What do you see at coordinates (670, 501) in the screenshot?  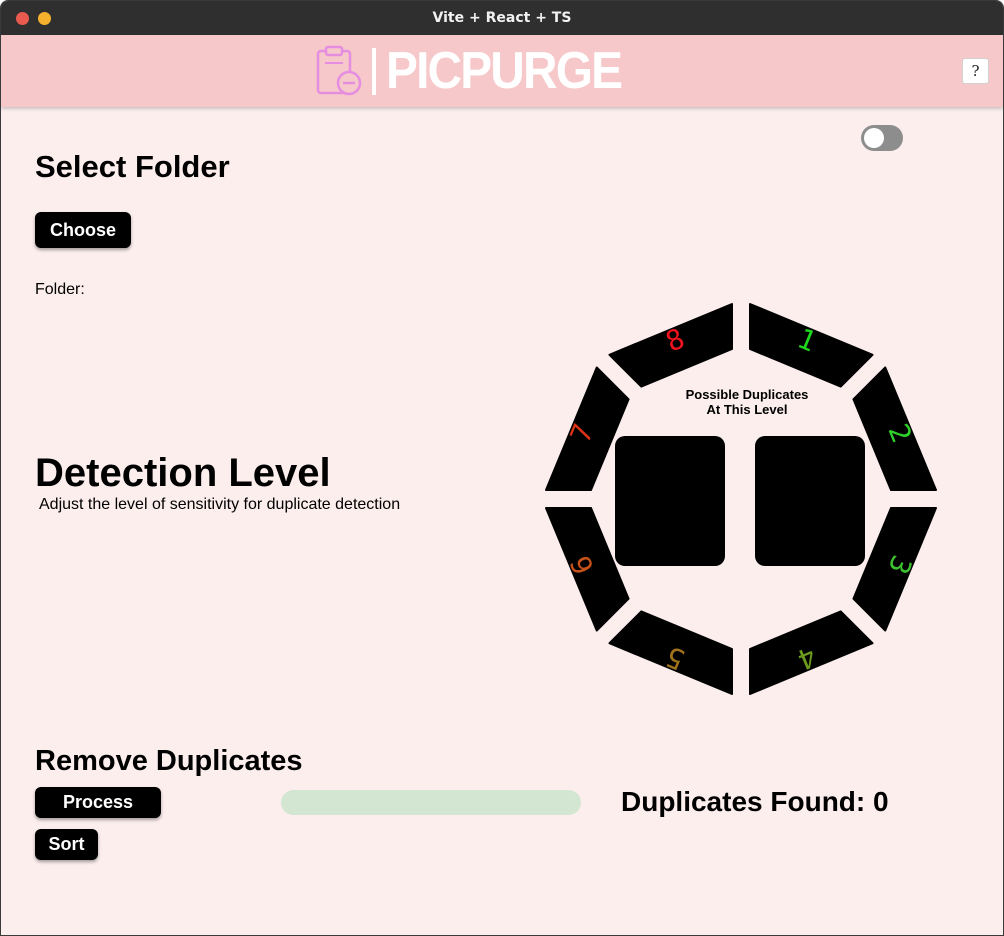 I see `duplicate-preview-left` at bounding box center [670, 501].